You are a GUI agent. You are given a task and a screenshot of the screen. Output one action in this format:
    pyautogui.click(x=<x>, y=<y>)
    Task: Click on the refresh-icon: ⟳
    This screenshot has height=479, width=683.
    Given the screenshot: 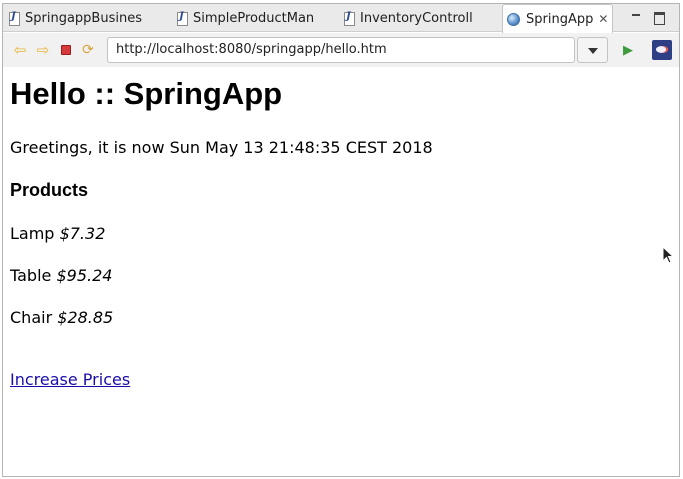 What is the action you would take?
    pyautogui.click(x=88, y=50)
    